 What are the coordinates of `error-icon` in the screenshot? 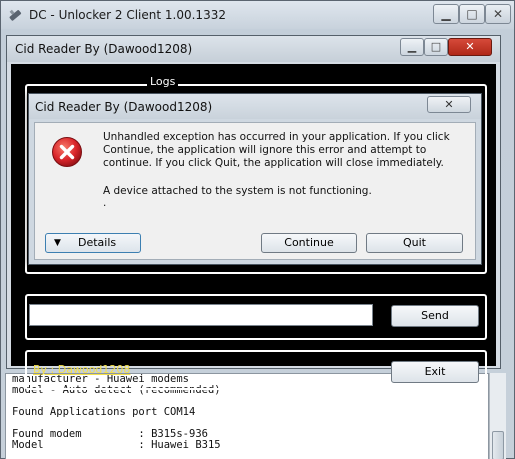 It's located at (67, 152).